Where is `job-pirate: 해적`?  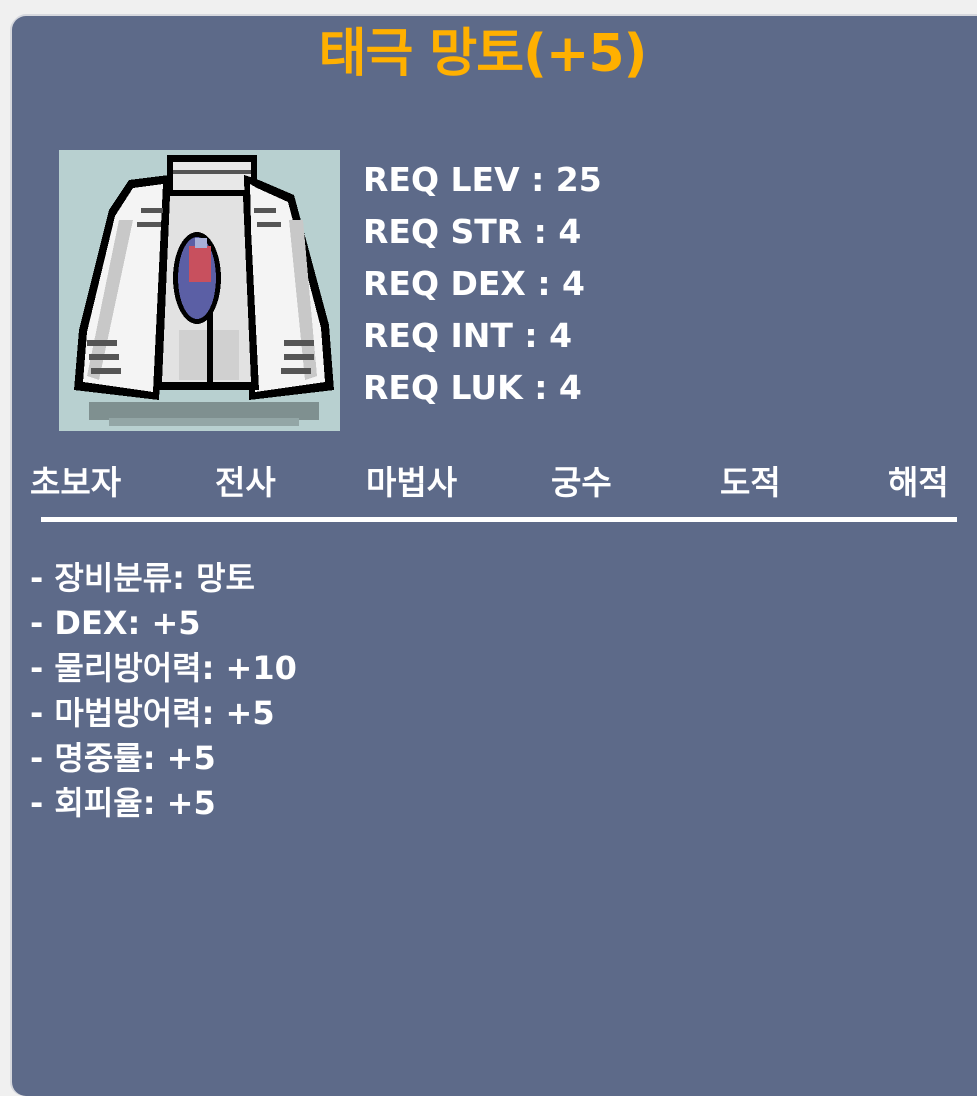
job-pirate: 해적 is located at coordinates (918, 482).